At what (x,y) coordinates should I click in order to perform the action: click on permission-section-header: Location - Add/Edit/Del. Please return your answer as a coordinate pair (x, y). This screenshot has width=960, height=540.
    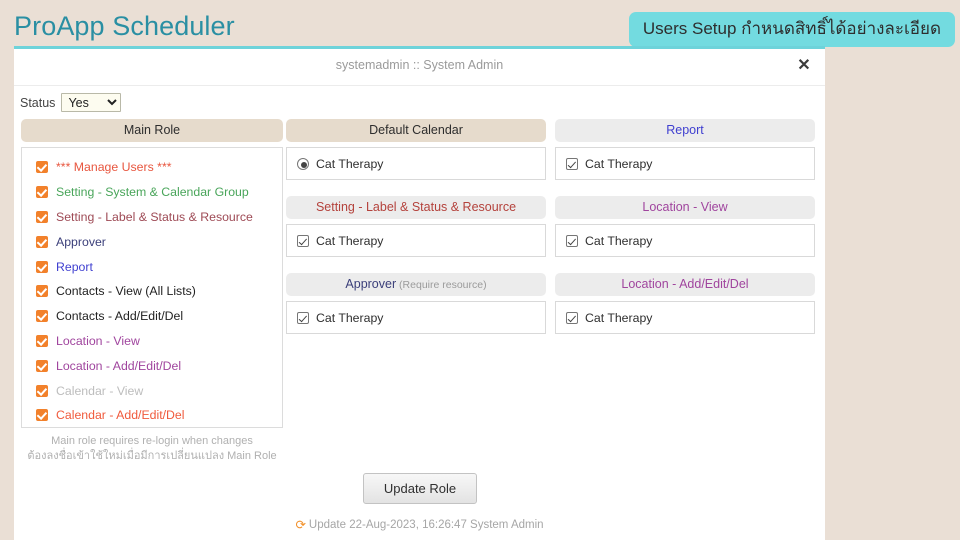
    Looking at the image, I should click on (685, 284).